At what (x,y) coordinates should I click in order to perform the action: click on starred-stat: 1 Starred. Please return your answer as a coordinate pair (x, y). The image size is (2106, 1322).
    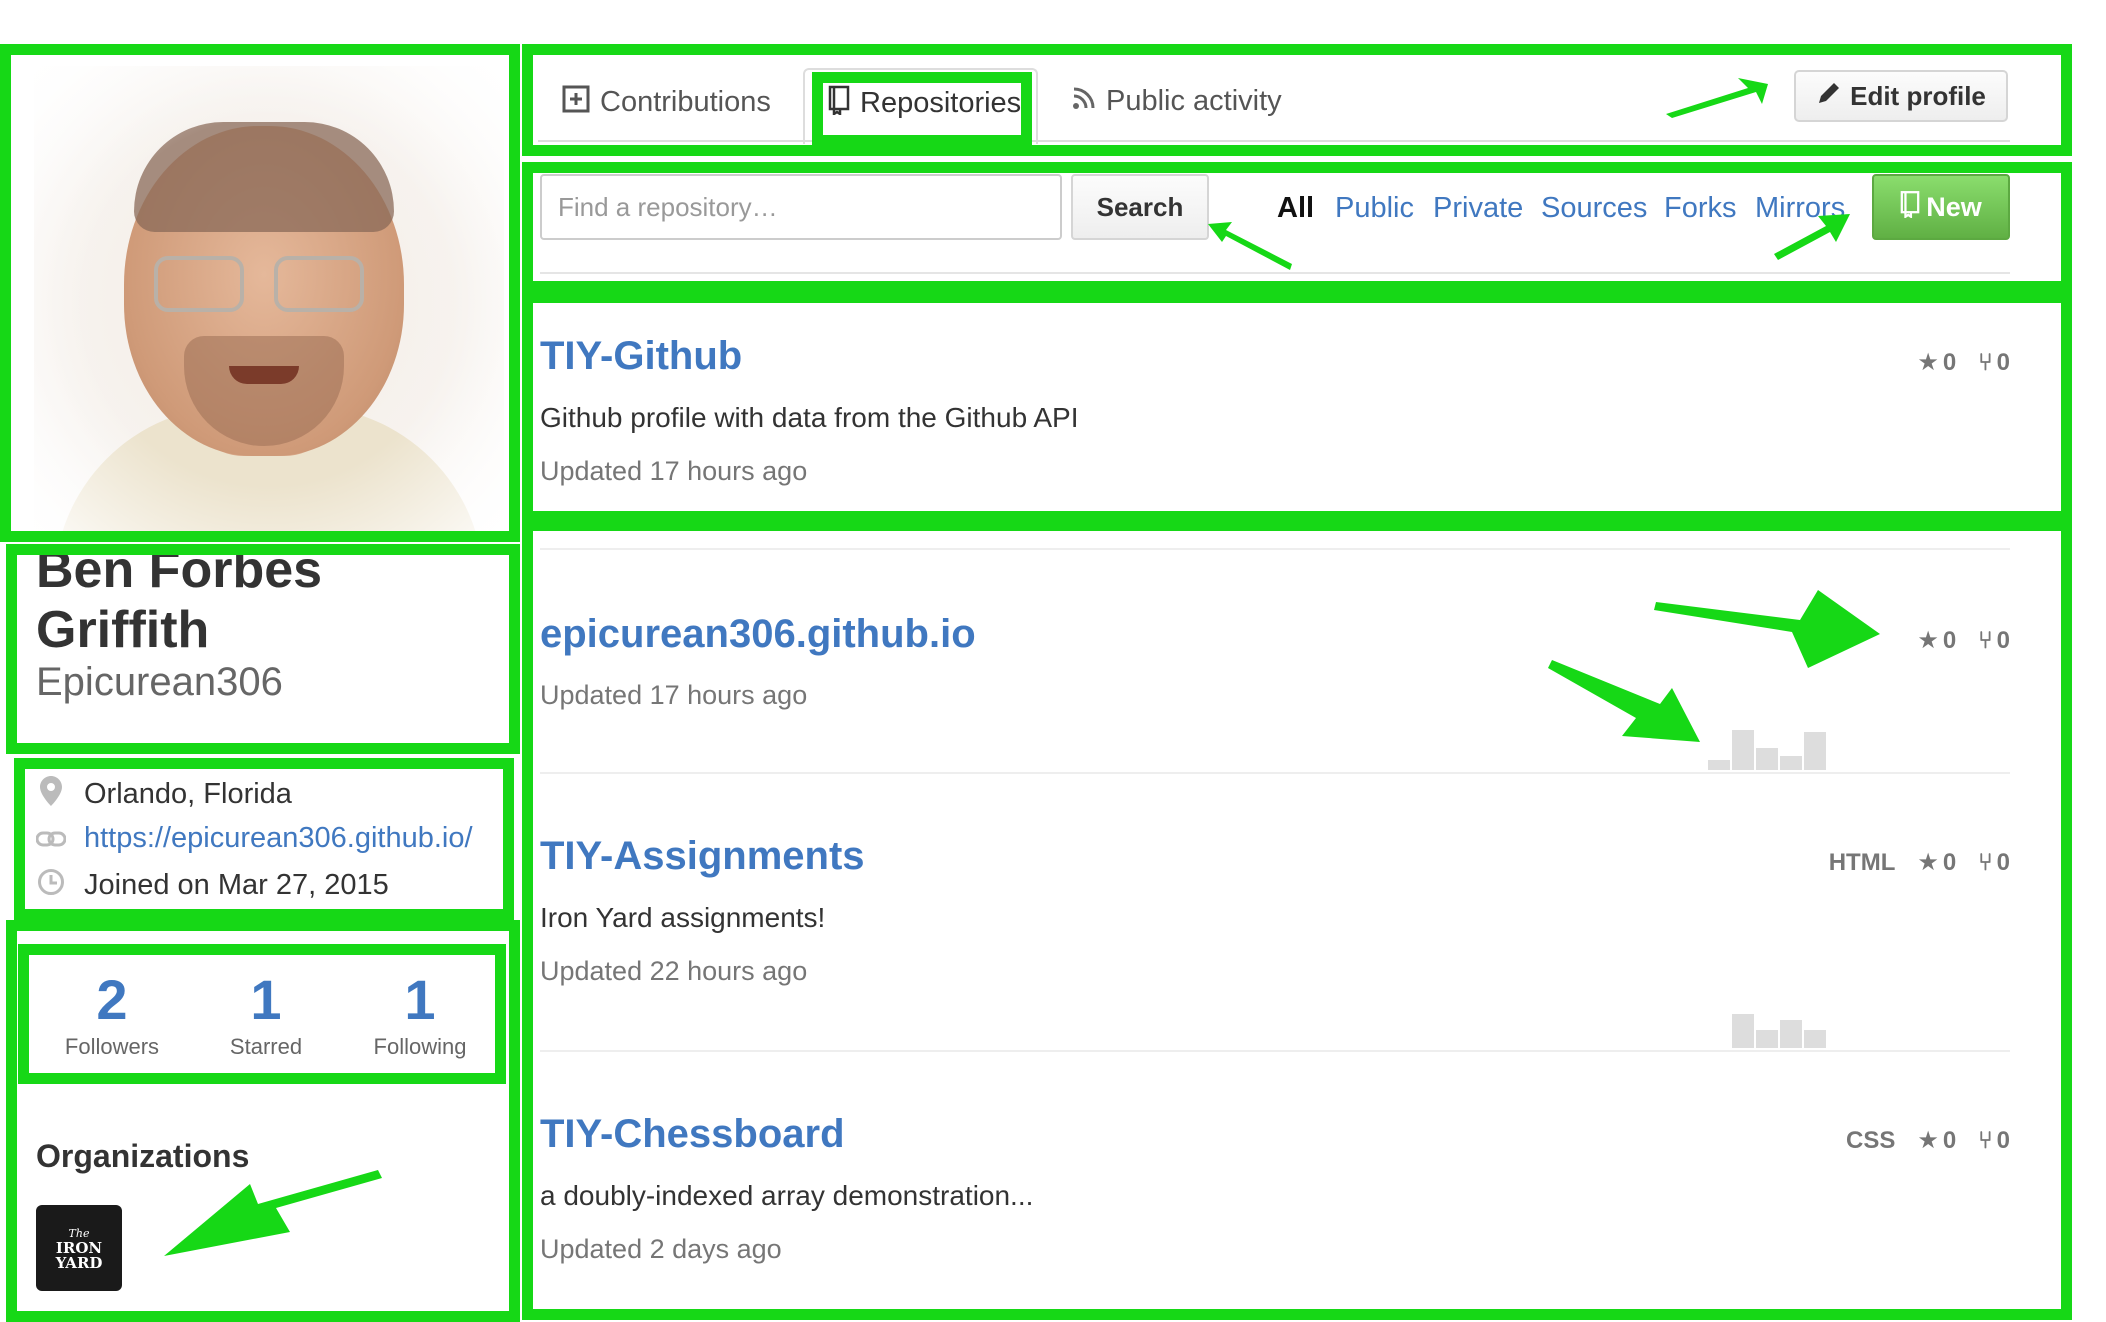
    Looking at the image, I should click on (266, 1016).